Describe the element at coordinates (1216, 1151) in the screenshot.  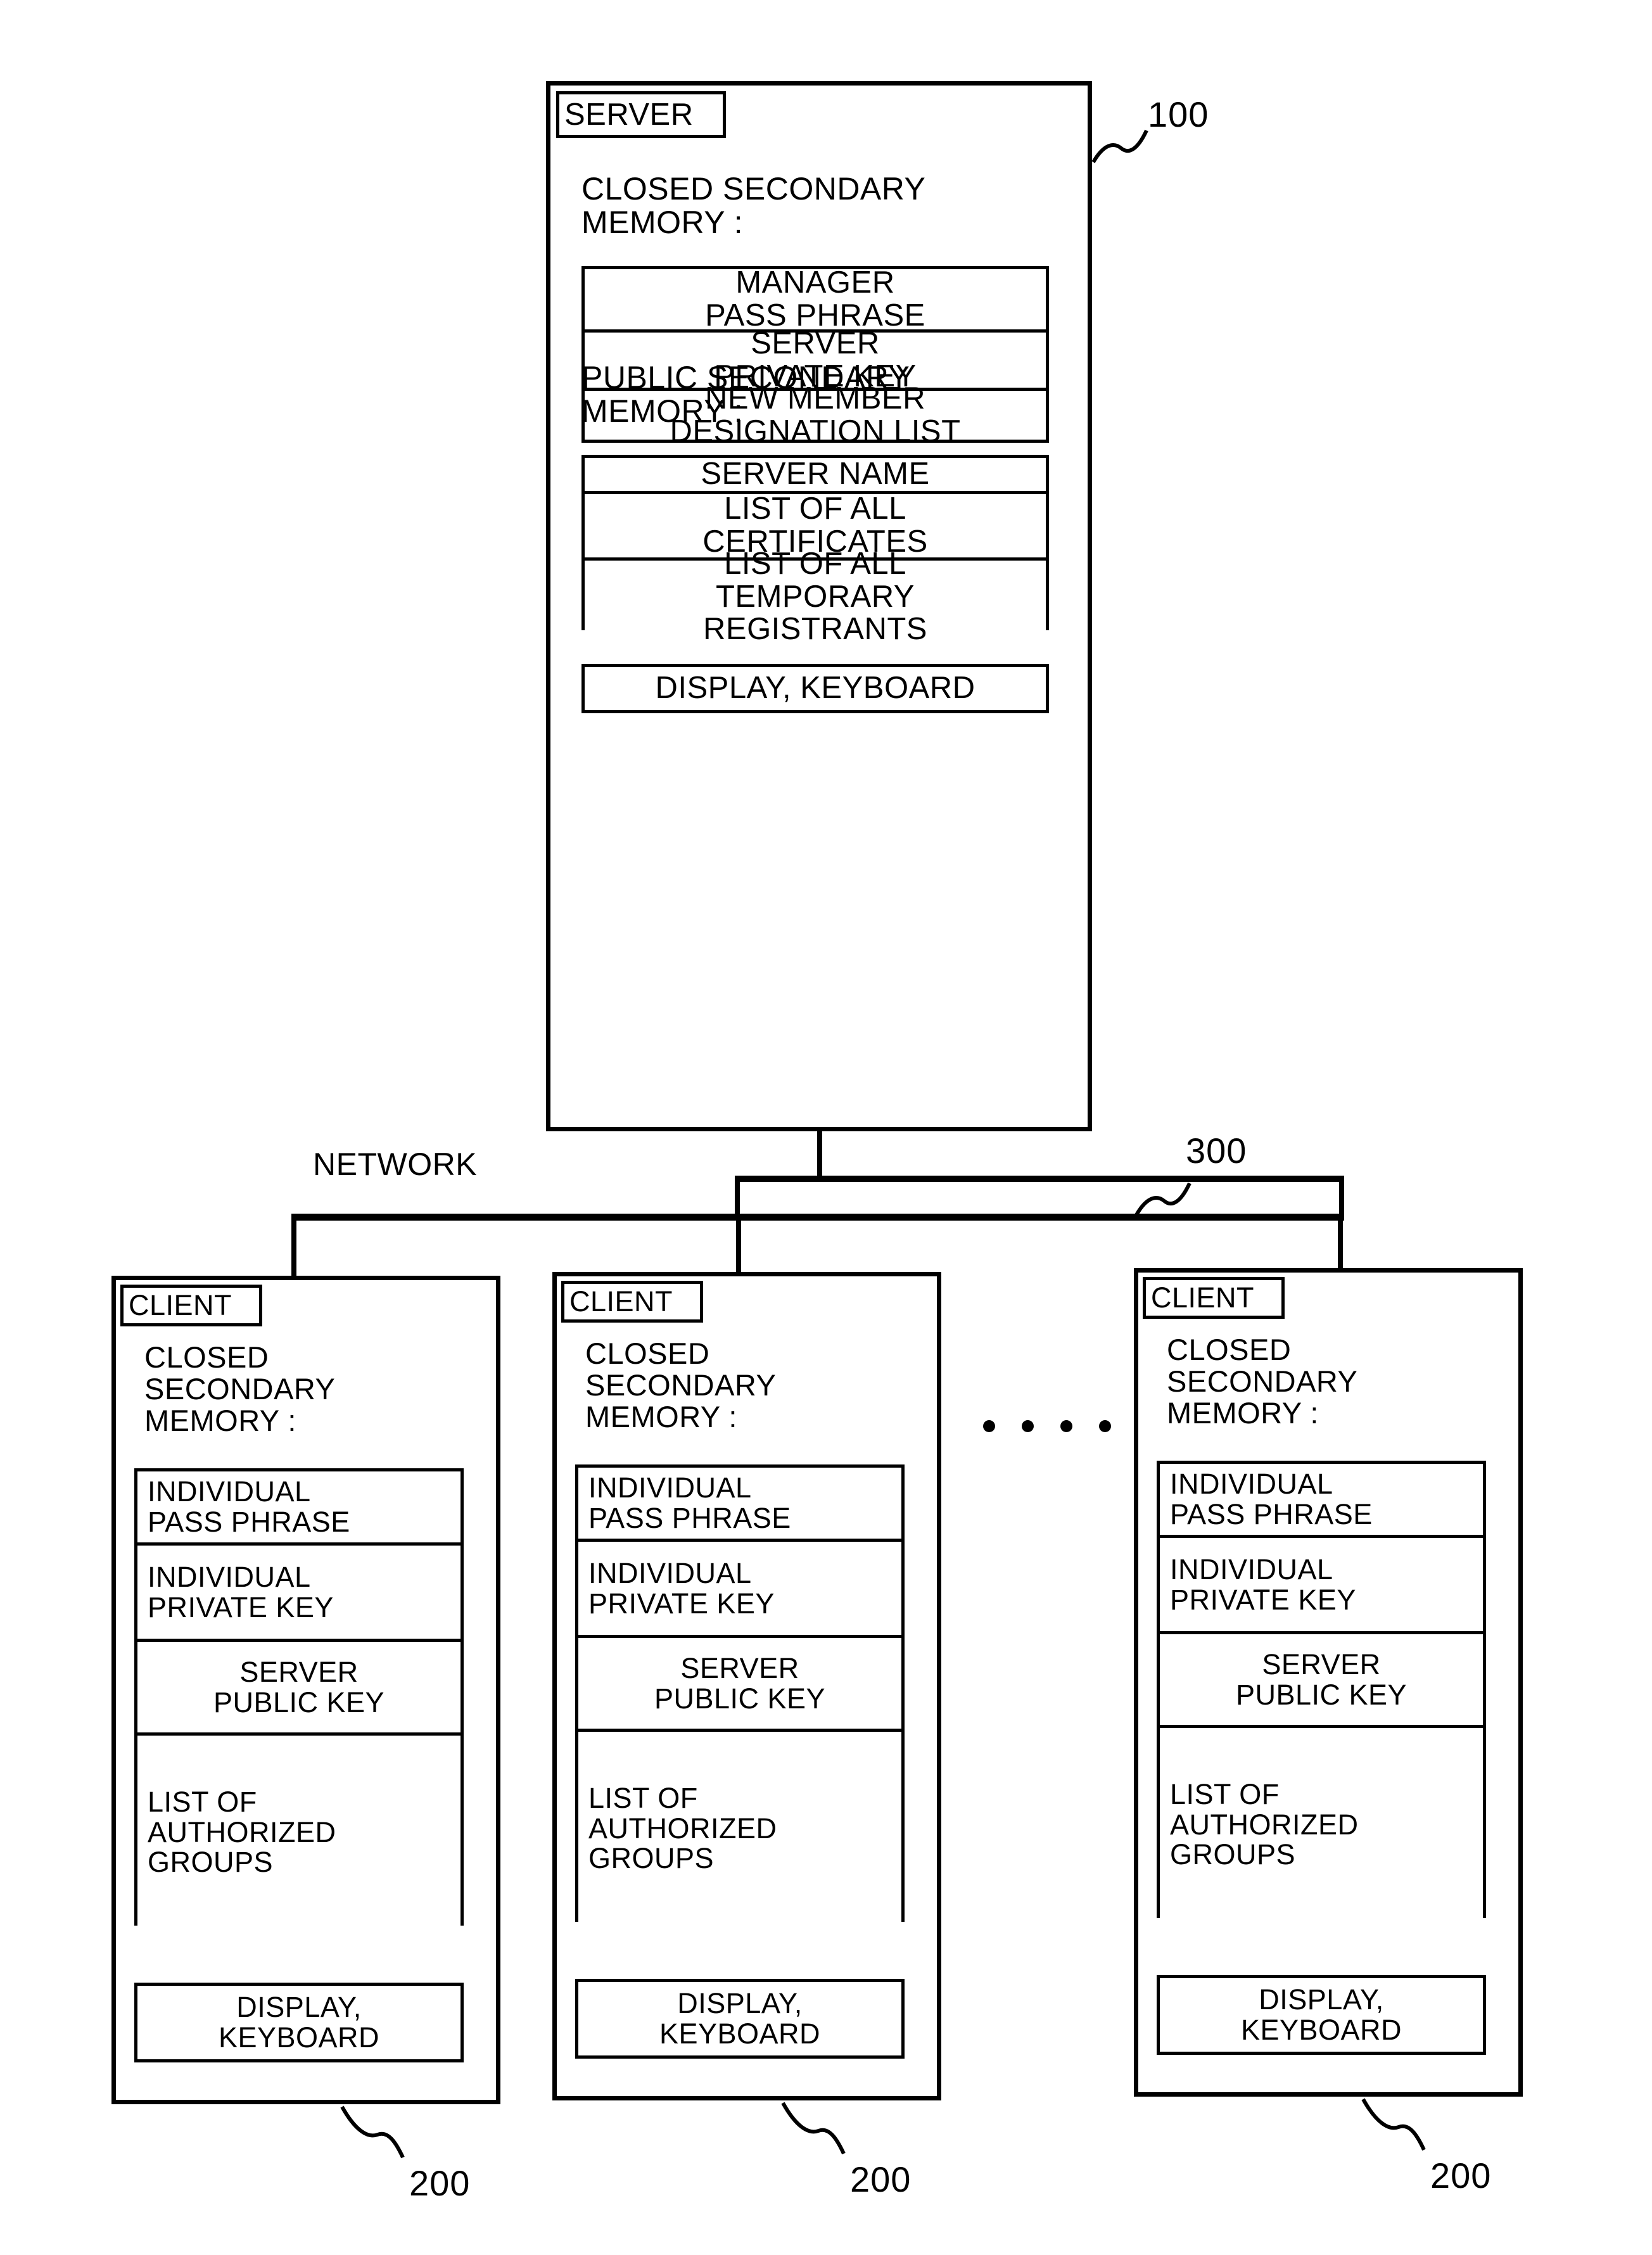
I see `network-ref-number: 300` at that location.